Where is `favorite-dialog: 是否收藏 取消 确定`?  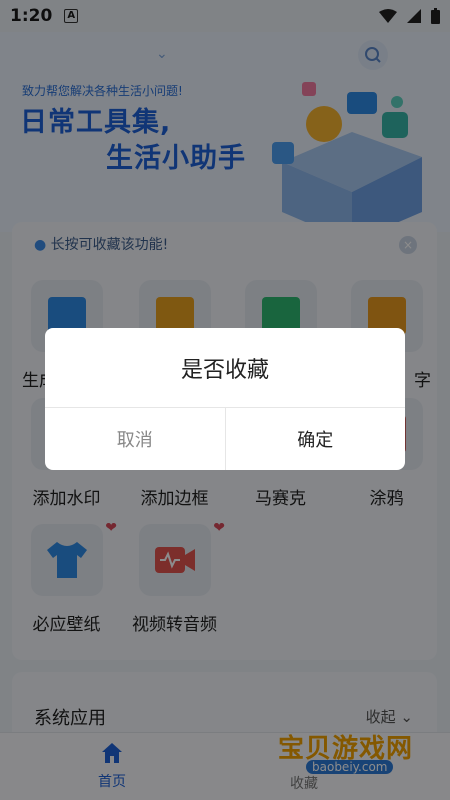
favorite-dialog: 是否收藏 取消 确定 is located at coordinates (225, 399).